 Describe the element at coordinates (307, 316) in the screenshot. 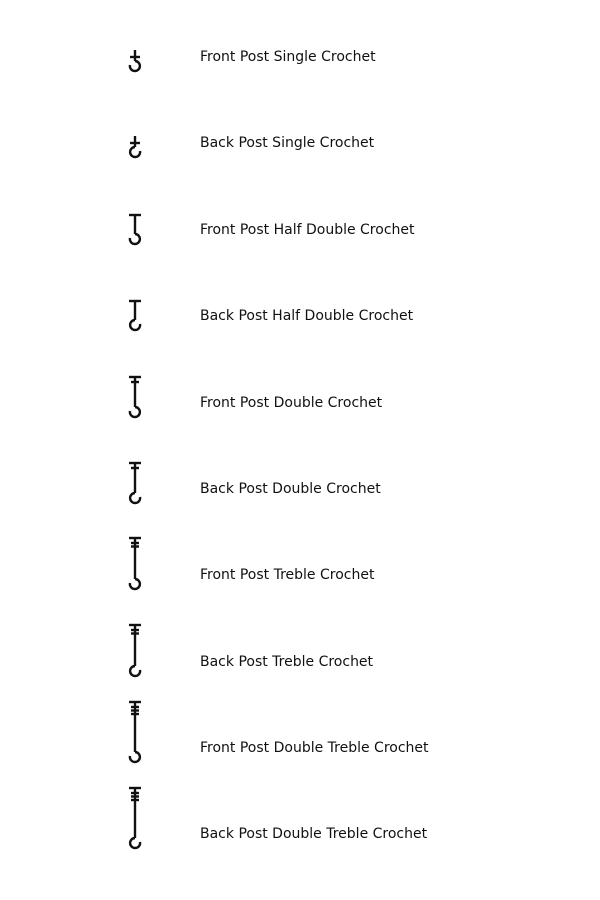

I see `stitch-label: Back Post Half Double Crochet` at that location.